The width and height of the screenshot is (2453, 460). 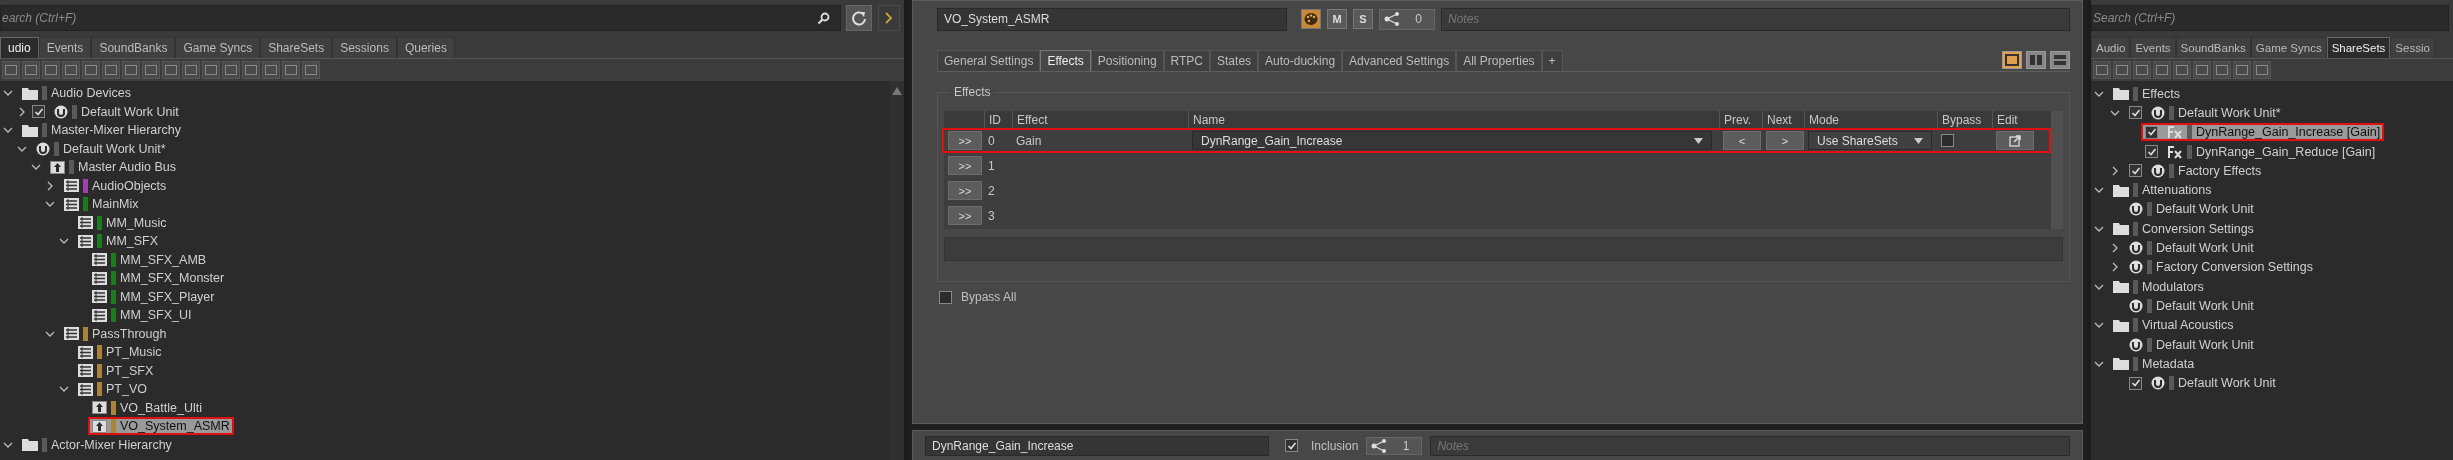 I want to click on tree-item: Audio Devices, so click(x=91, y=93).